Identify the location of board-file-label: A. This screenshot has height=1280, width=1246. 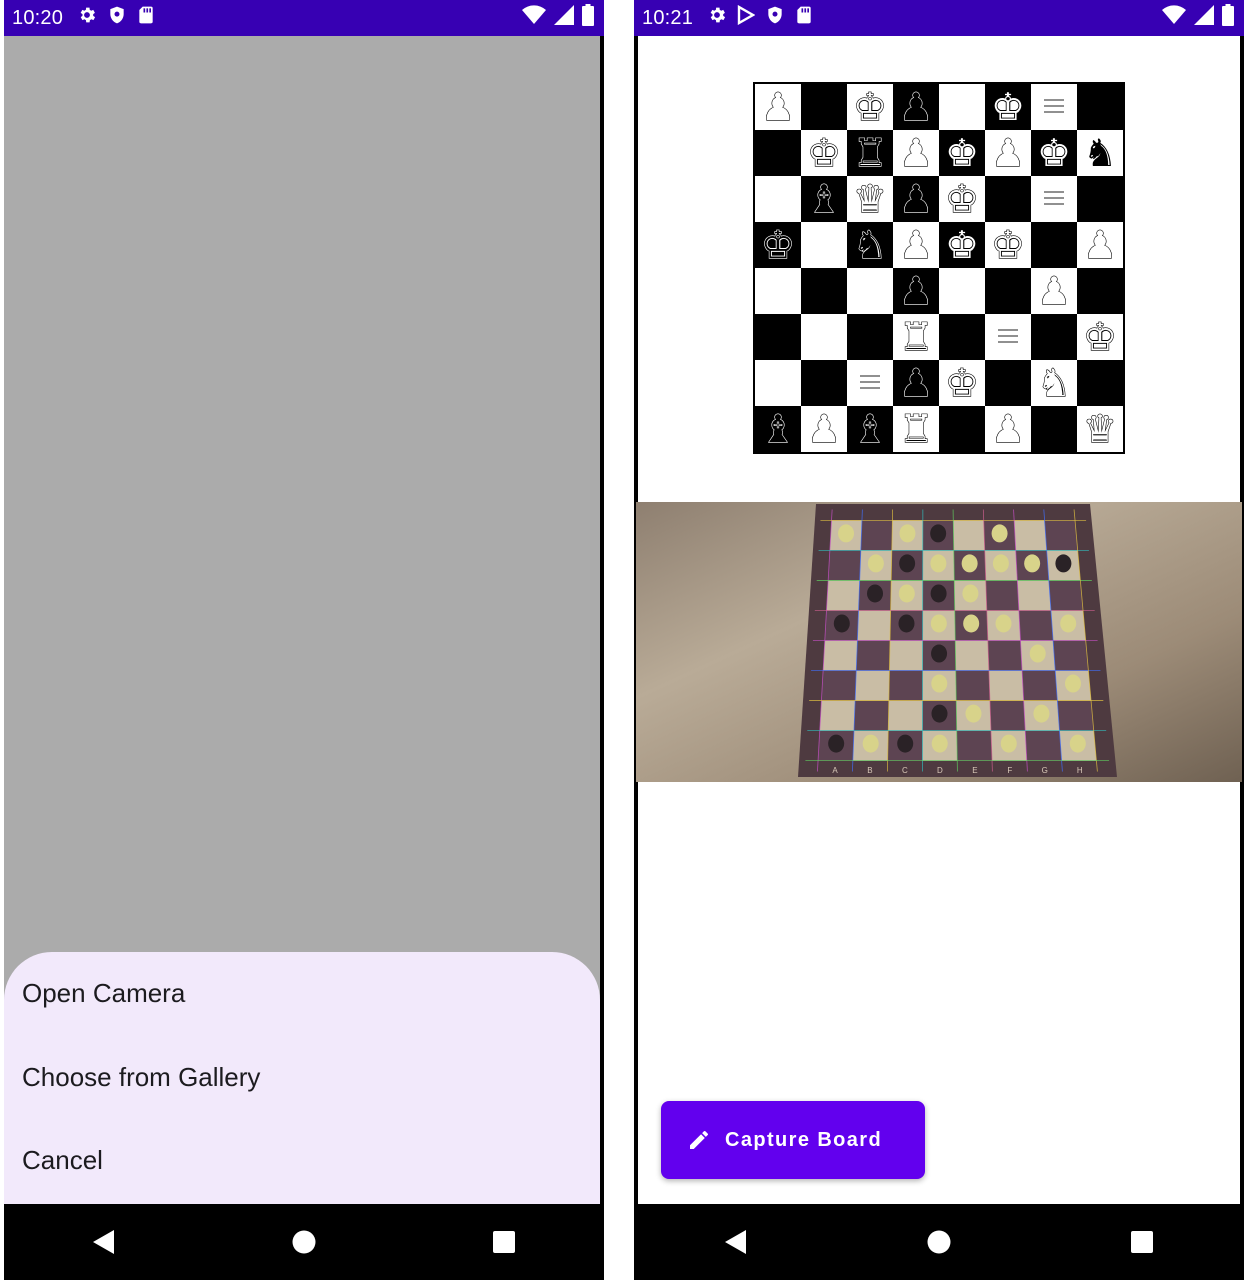
(835, 770).